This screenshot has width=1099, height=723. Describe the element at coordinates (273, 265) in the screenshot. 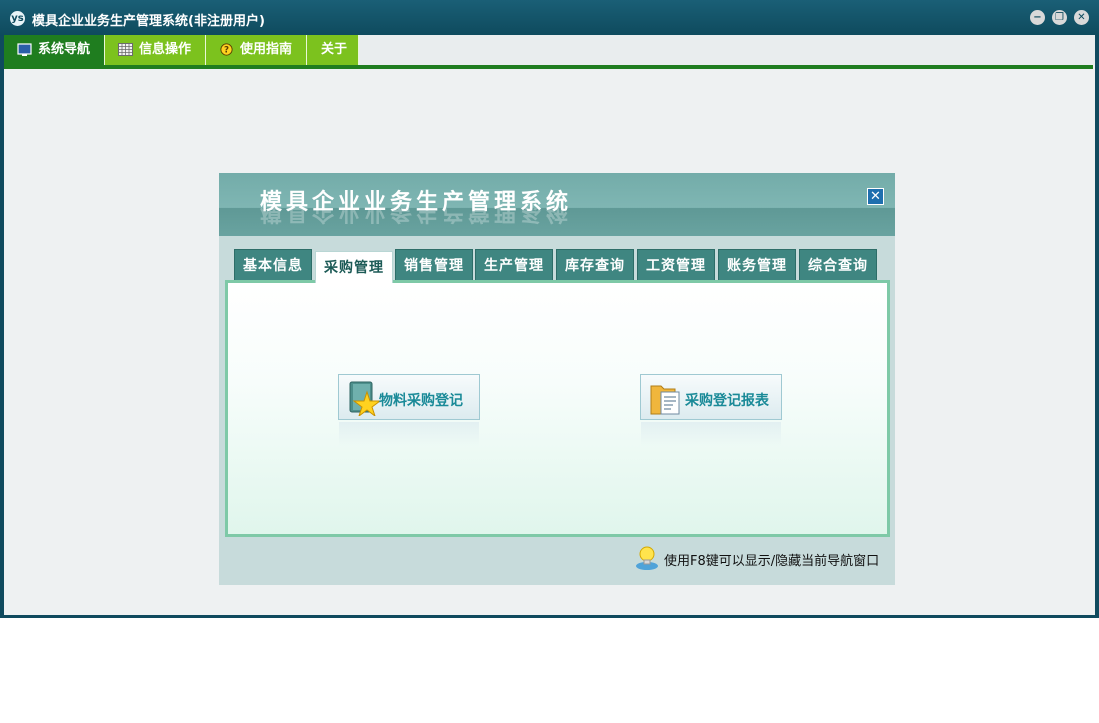

I see `tab-basic-info: 基本信息` at that location.